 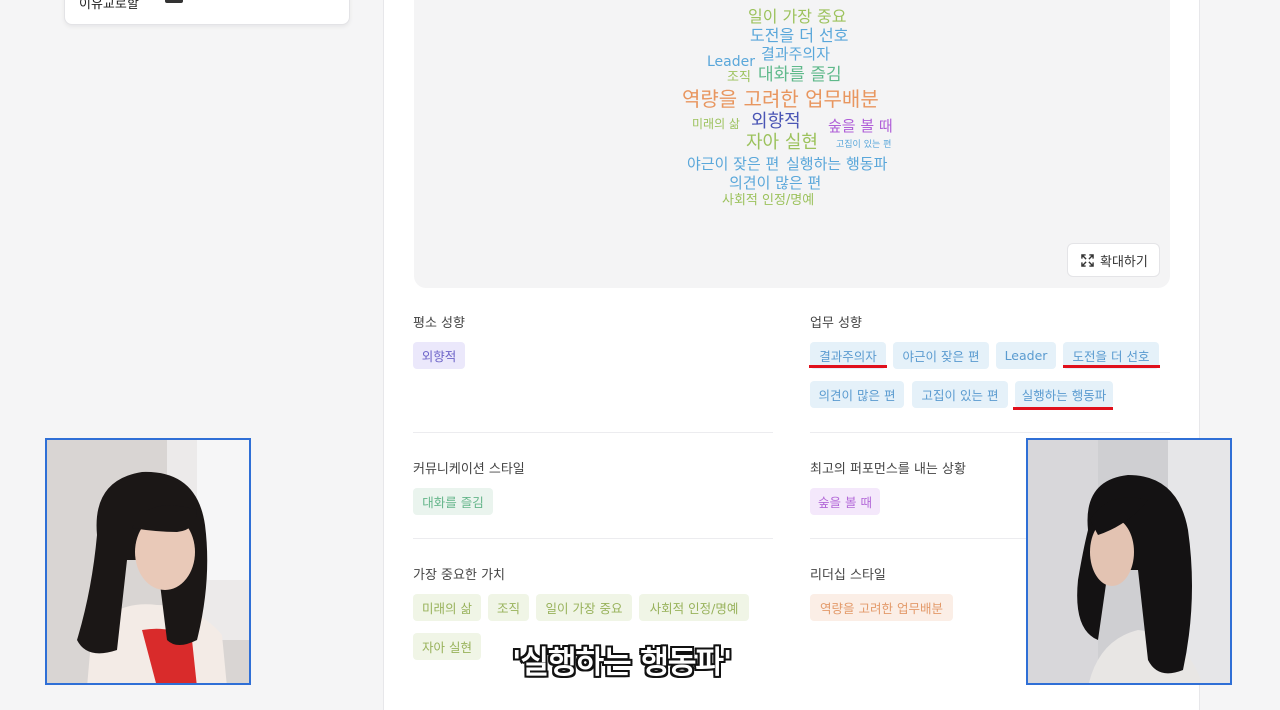 I want to click on cloud-word: 고집이 있는 편, so click(x=864, y=145).